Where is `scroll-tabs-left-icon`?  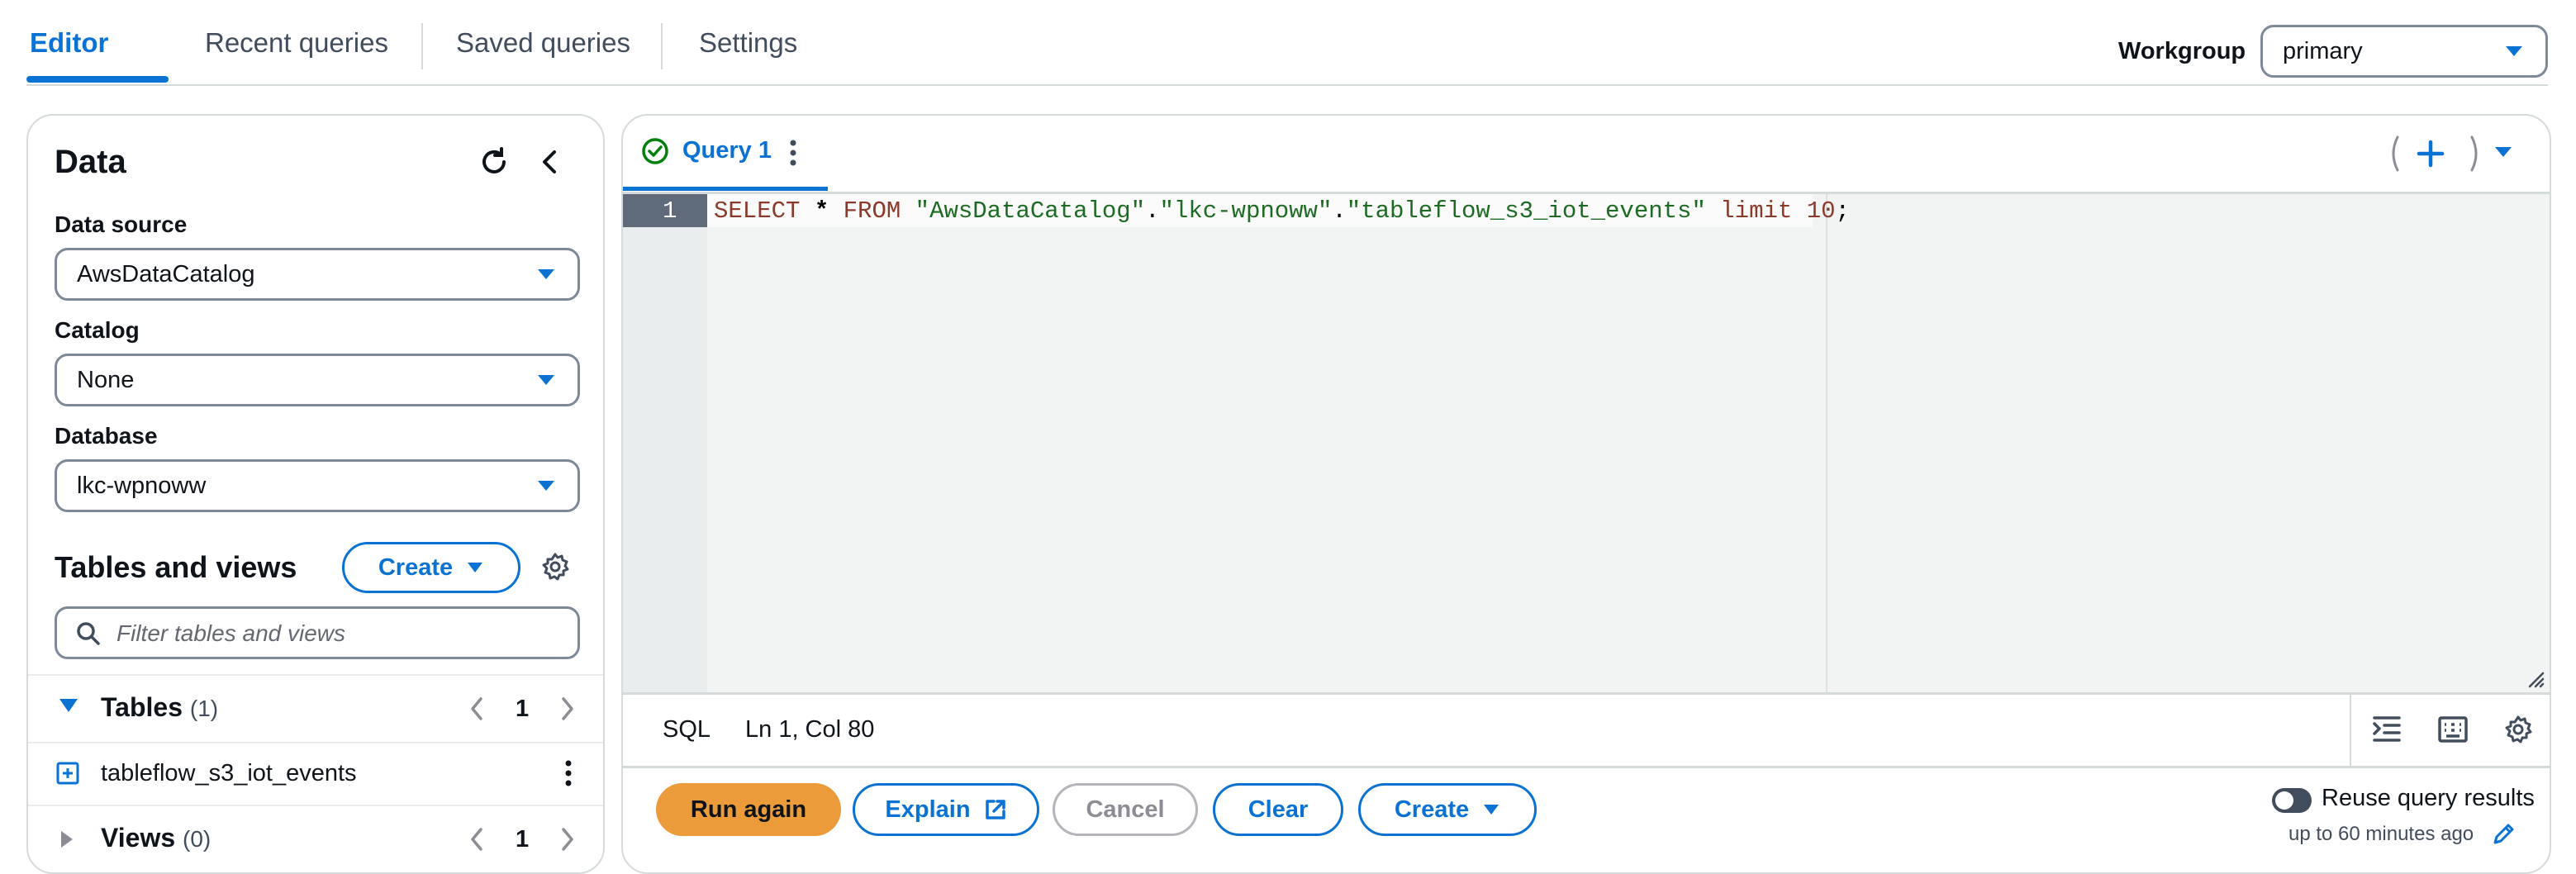 scroll-tabs-left-icon is located at coordinates (2394, 153).